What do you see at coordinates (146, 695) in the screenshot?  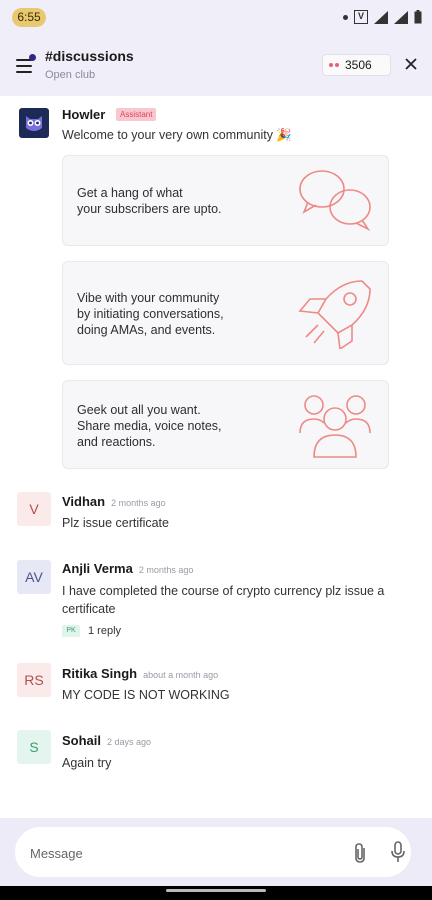 I see `message-text: MY CODE IS NOT WORKING` at bounding box center [146, 695].